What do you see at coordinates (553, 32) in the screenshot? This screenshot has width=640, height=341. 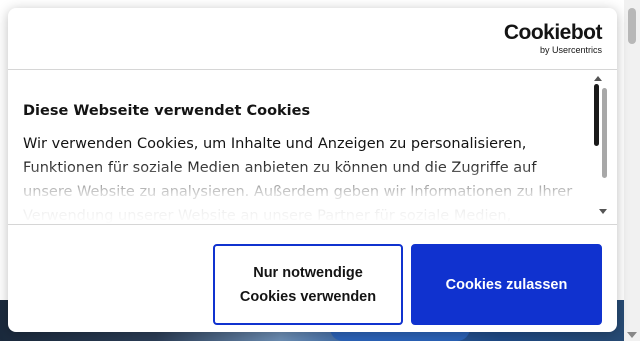 I see `logo-wordmark: Cookiebot` at bounding box center [553, 32].